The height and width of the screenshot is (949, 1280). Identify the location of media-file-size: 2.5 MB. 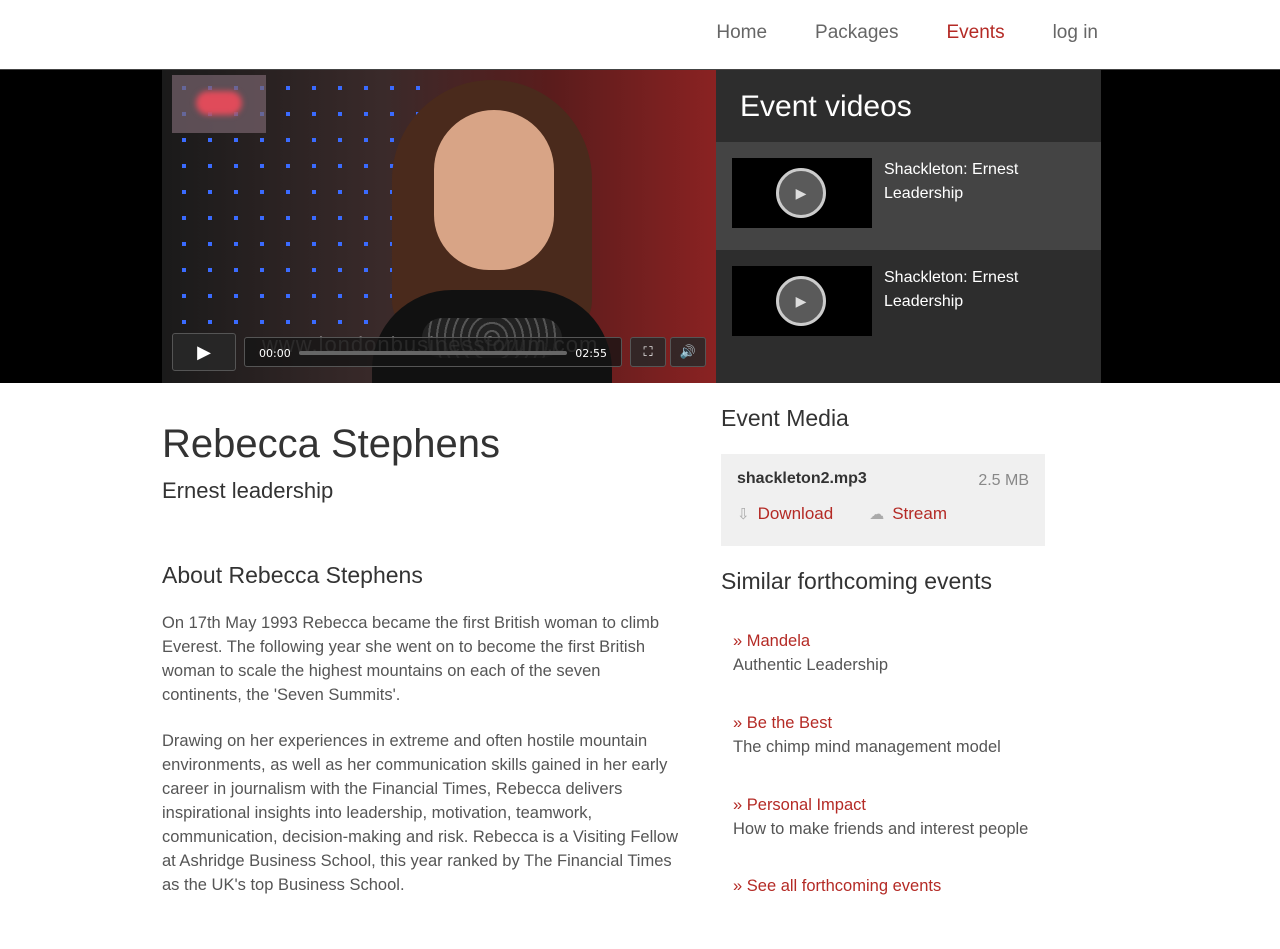
(1003, 480).